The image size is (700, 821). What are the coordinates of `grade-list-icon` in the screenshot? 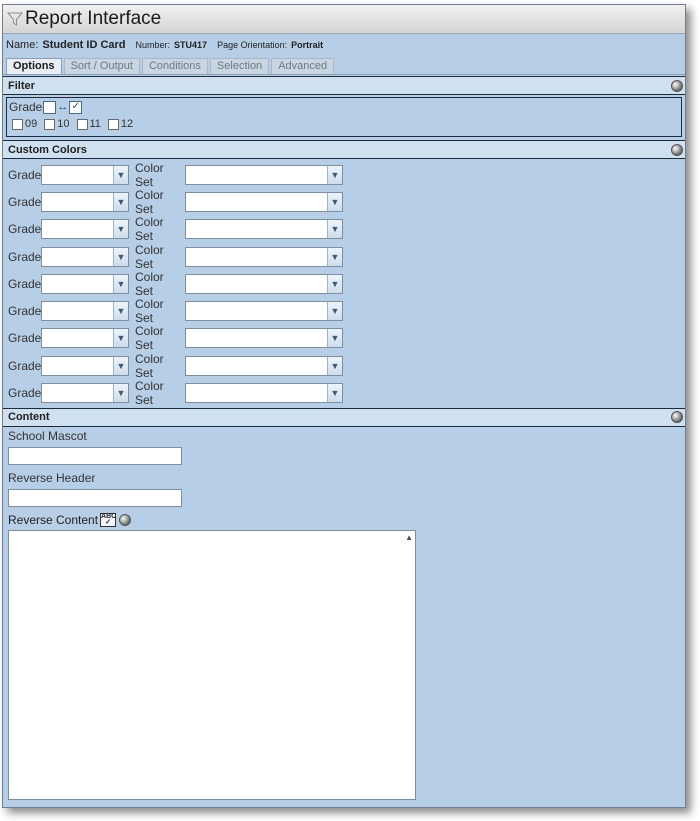 It's located at (50, 107).